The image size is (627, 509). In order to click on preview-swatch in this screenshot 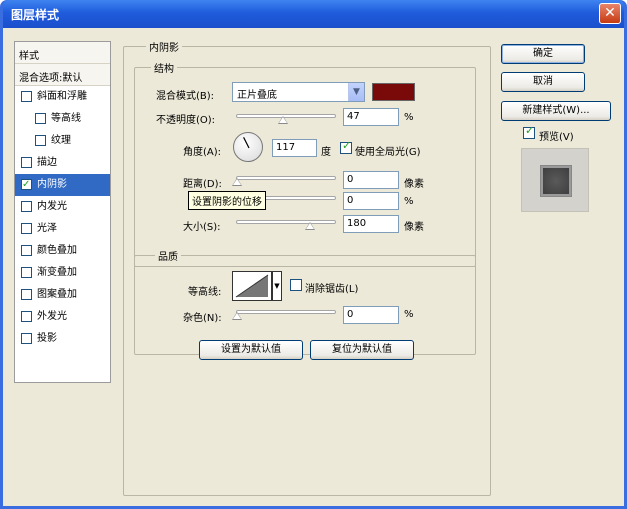, I will do `click(556, 181)`.